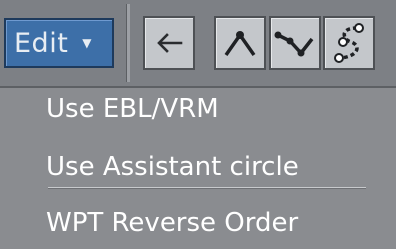 Image resolution: width=396 pixels, height=249 pixels. I want to click on route-single-leg-button, so click(240, 43).